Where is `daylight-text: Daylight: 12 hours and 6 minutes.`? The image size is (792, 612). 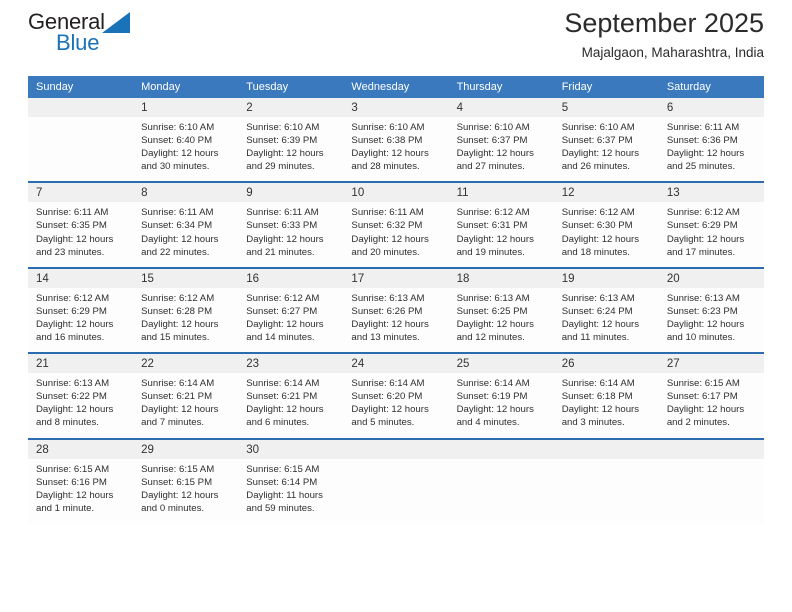 daylight-text: Daylight: 12 hours and 6 minutes. is located at coordinates (285, 416).